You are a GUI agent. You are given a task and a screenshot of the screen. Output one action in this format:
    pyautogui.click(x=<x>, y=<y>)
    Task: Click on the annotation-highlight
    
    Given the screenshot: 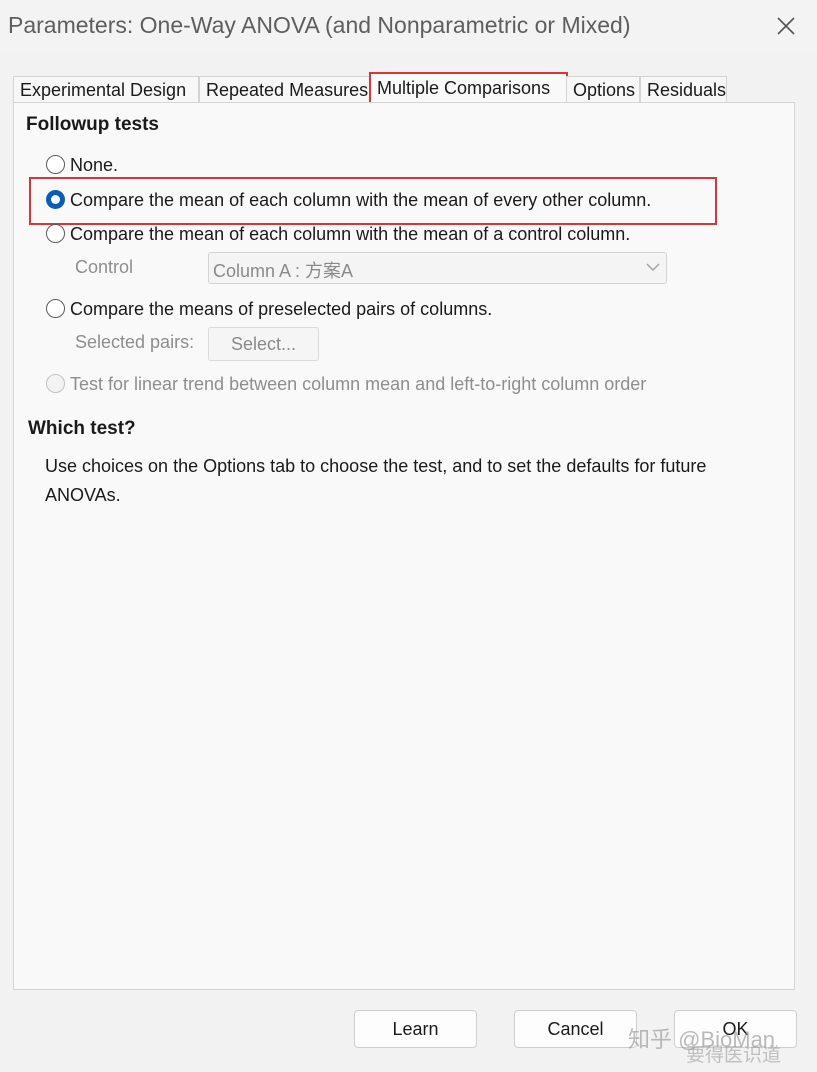 What is the action you would take?
    pyautogui.click(x=373, y=201)
    